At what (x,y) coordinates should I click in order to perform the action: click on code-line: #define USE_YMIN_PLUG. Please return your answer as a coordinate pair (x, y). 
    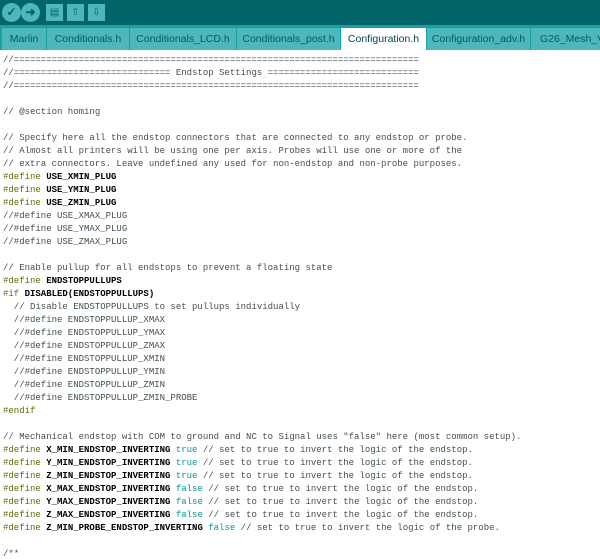
    Looking at the image, I should click on (301, 190).